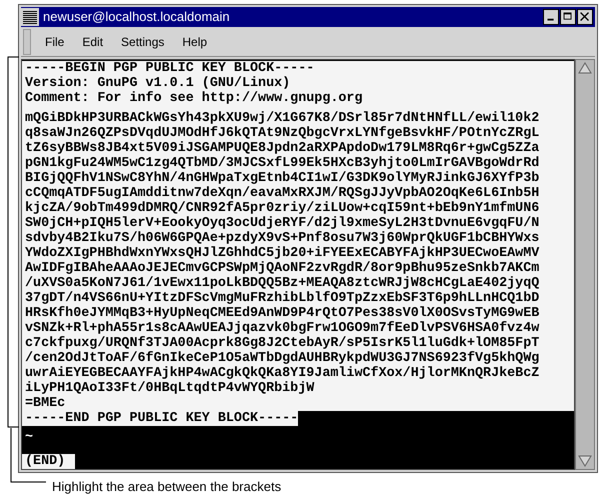  What do you see at coordinates (93, 41) in the screenshot?
I see `menu-item: Edit` at bounding box center [93, 41].